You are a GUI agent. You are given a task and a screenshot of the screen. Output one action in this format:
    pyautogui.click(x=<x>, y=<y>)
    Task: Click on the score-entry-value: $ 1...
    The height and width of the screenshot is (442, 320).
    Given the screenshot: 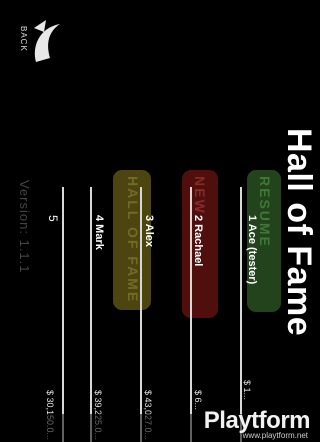 What is the action you would take?
    pyautogui.click(x=247, y=390)
    